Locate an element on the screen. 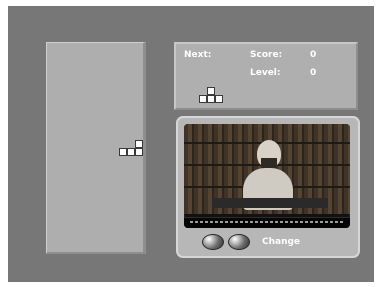 The height and width of the screenshot is (287, 381). change-button: Change is located at coordinates (281, 242).